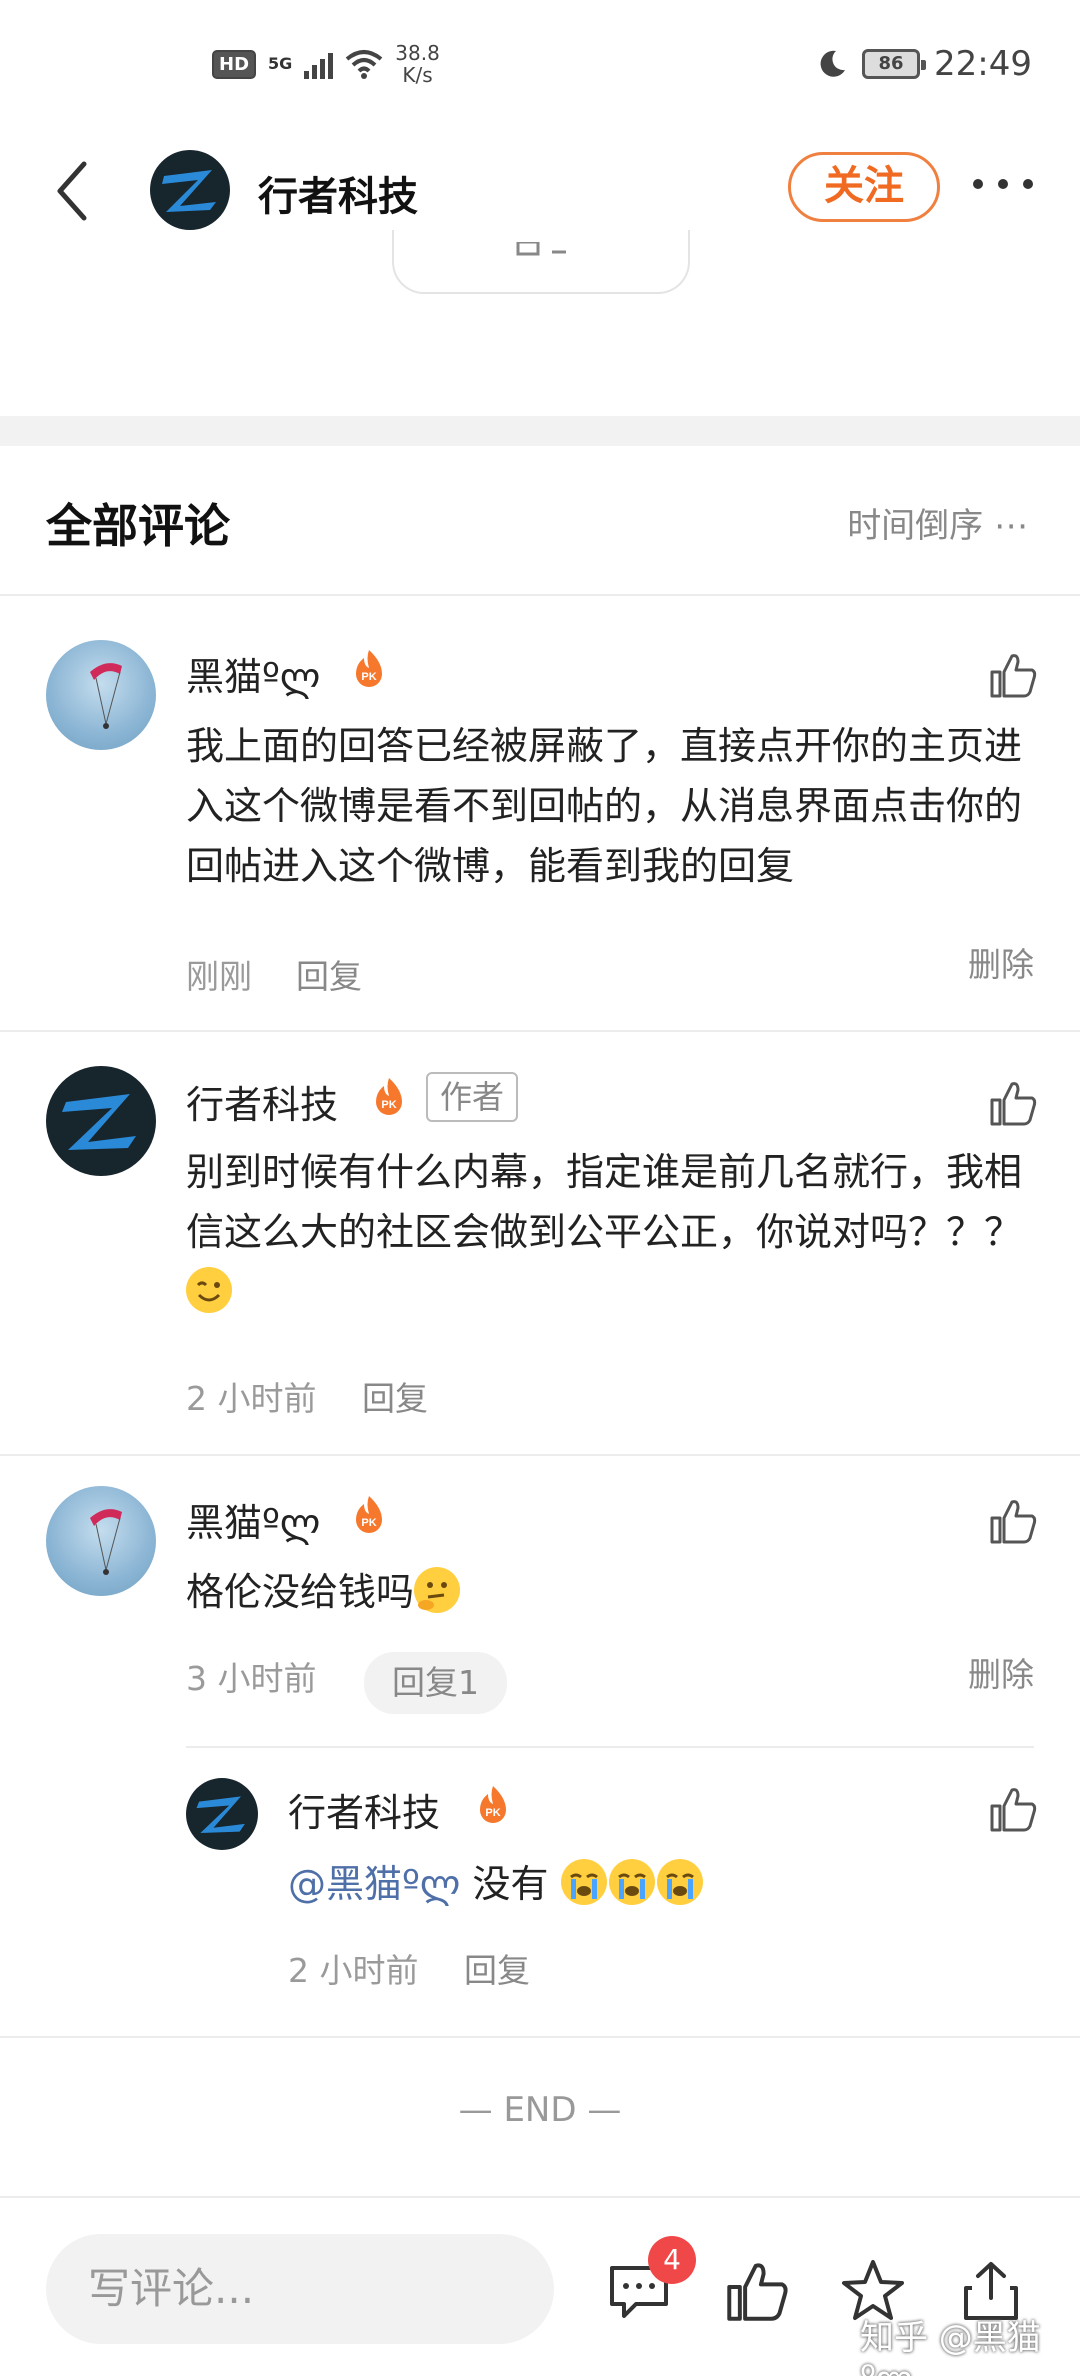 The width and height of the screenshot is (1080, 2376). Describe the element at coordinates (300, 1592) in the screenshot. I see `comment-body: 格伦没给钱吗` at that location.